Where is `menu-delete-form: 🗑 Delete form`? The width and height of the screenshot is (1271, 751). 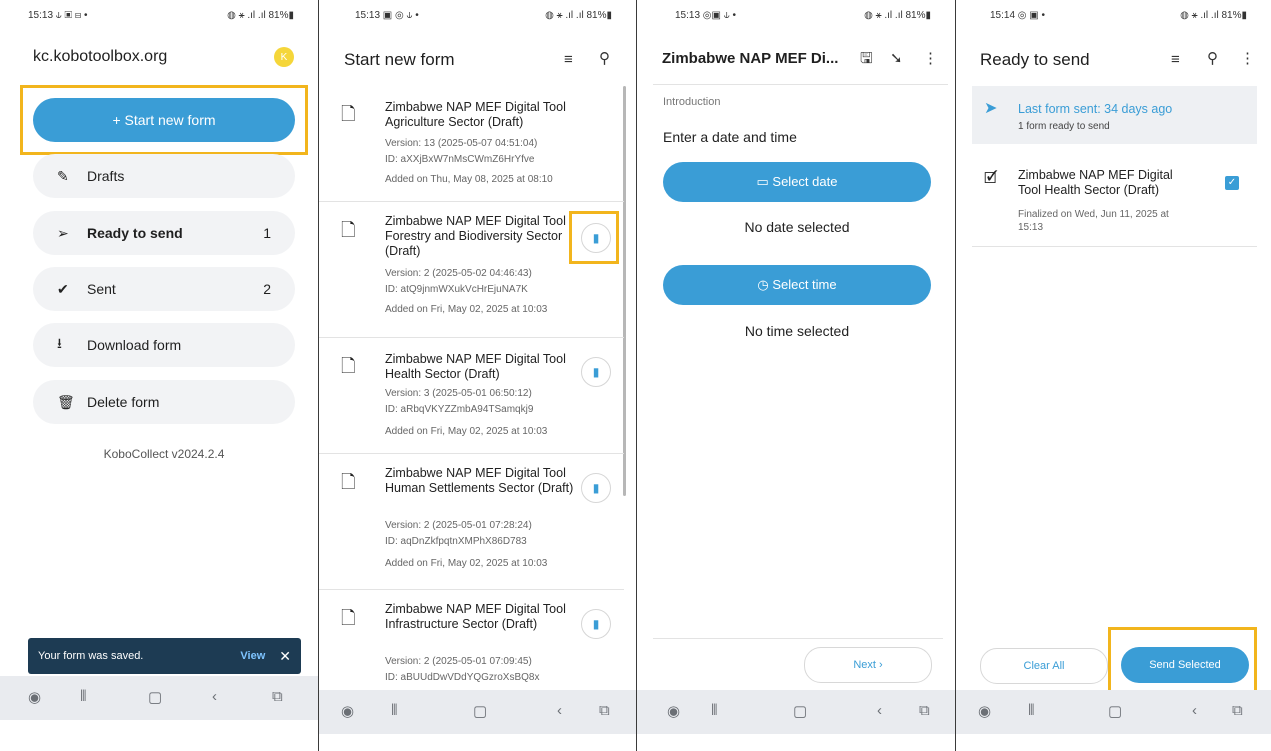
menu-delete-form: 🗑 Delete form is located at coordinates (164, 402).